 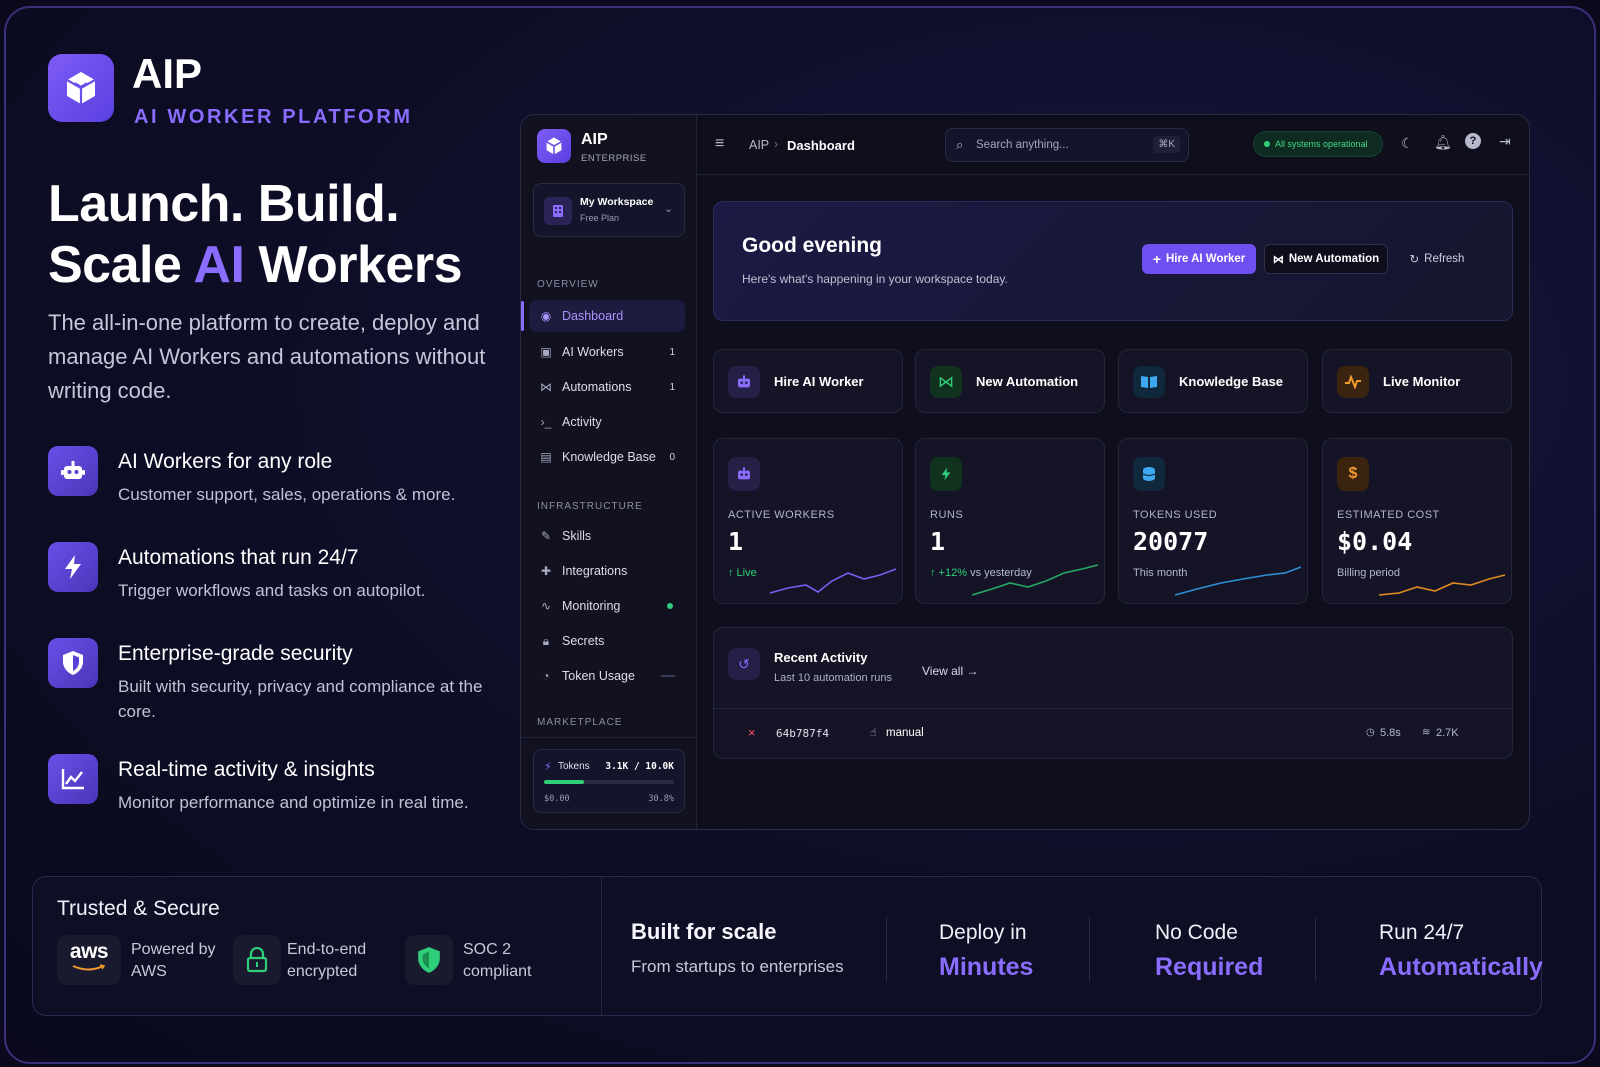 What do you see at coordinates (1113, 734) in the screenshot?
I see `table-row: × 64b787f4 ☝︎ manual ◷ 5.8s ≋ 2.7K` at bounding box center [1113, 734].